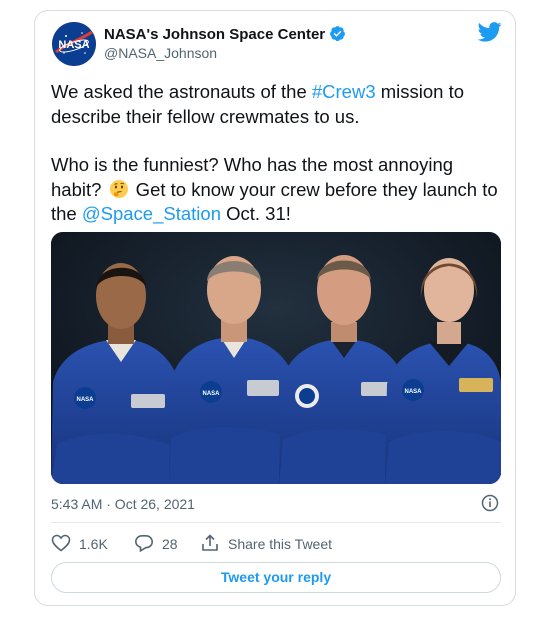 This screenshot has width=550, height=618. I want to click on thinking-face-emoji, so click(119, 189).